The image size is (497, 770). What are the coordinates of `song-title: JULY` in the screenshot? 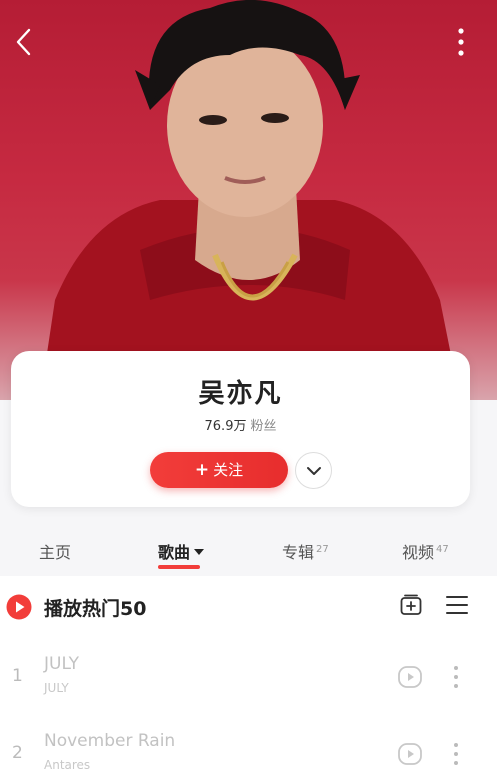 It's located at (62, 664).